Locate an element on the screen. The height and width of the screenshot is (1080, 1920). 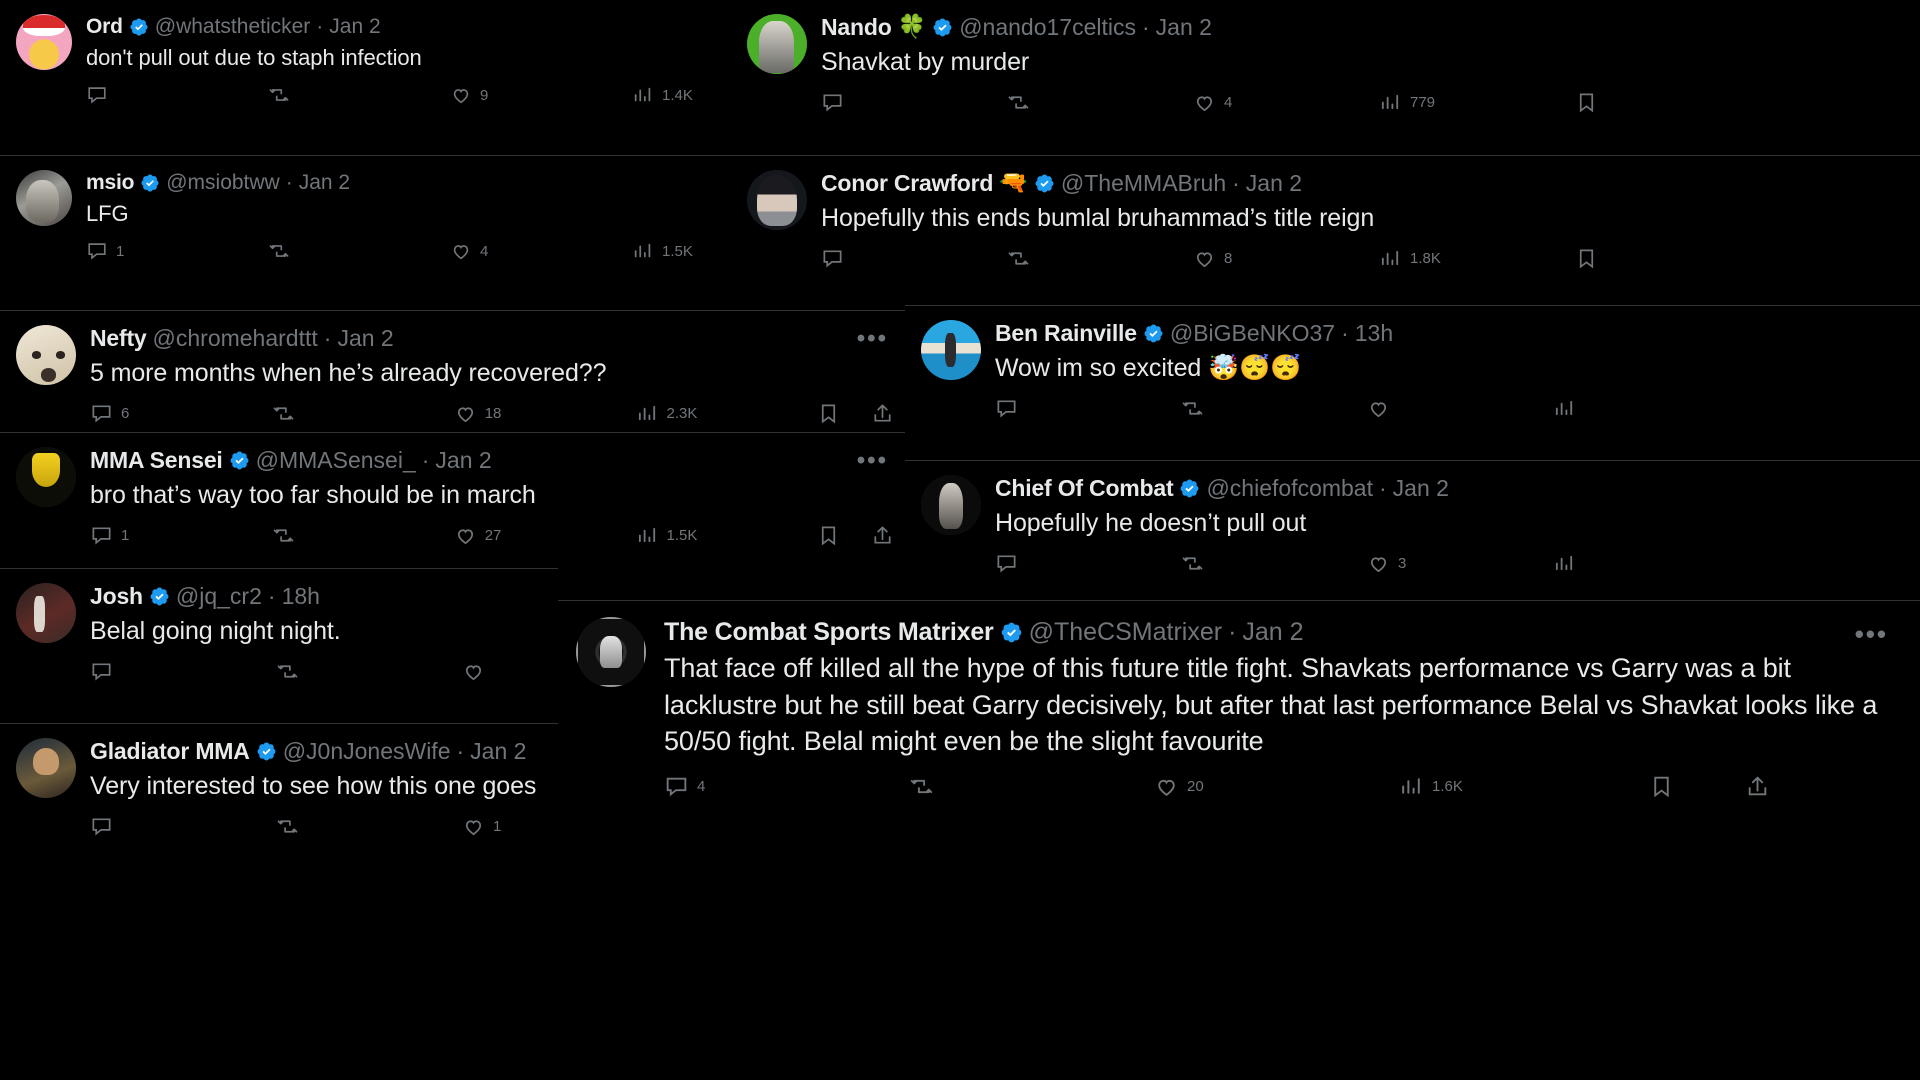
handle: @J0nJonesWife is located at coordinates (367, 752).